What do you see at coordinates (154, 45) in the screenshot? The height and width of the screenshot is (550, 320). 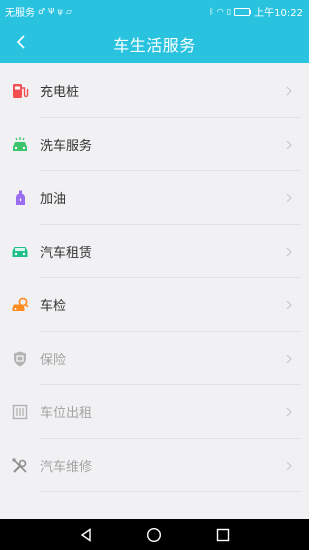 I see `page-title: 车生活服务` at bounding box center [154, 45].